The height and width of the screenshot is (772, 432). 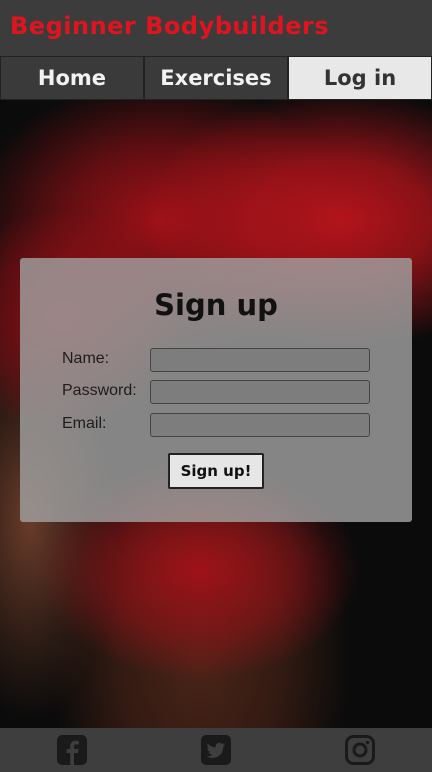 I want to click on email-row: Email:, so click(x=217, y=425).